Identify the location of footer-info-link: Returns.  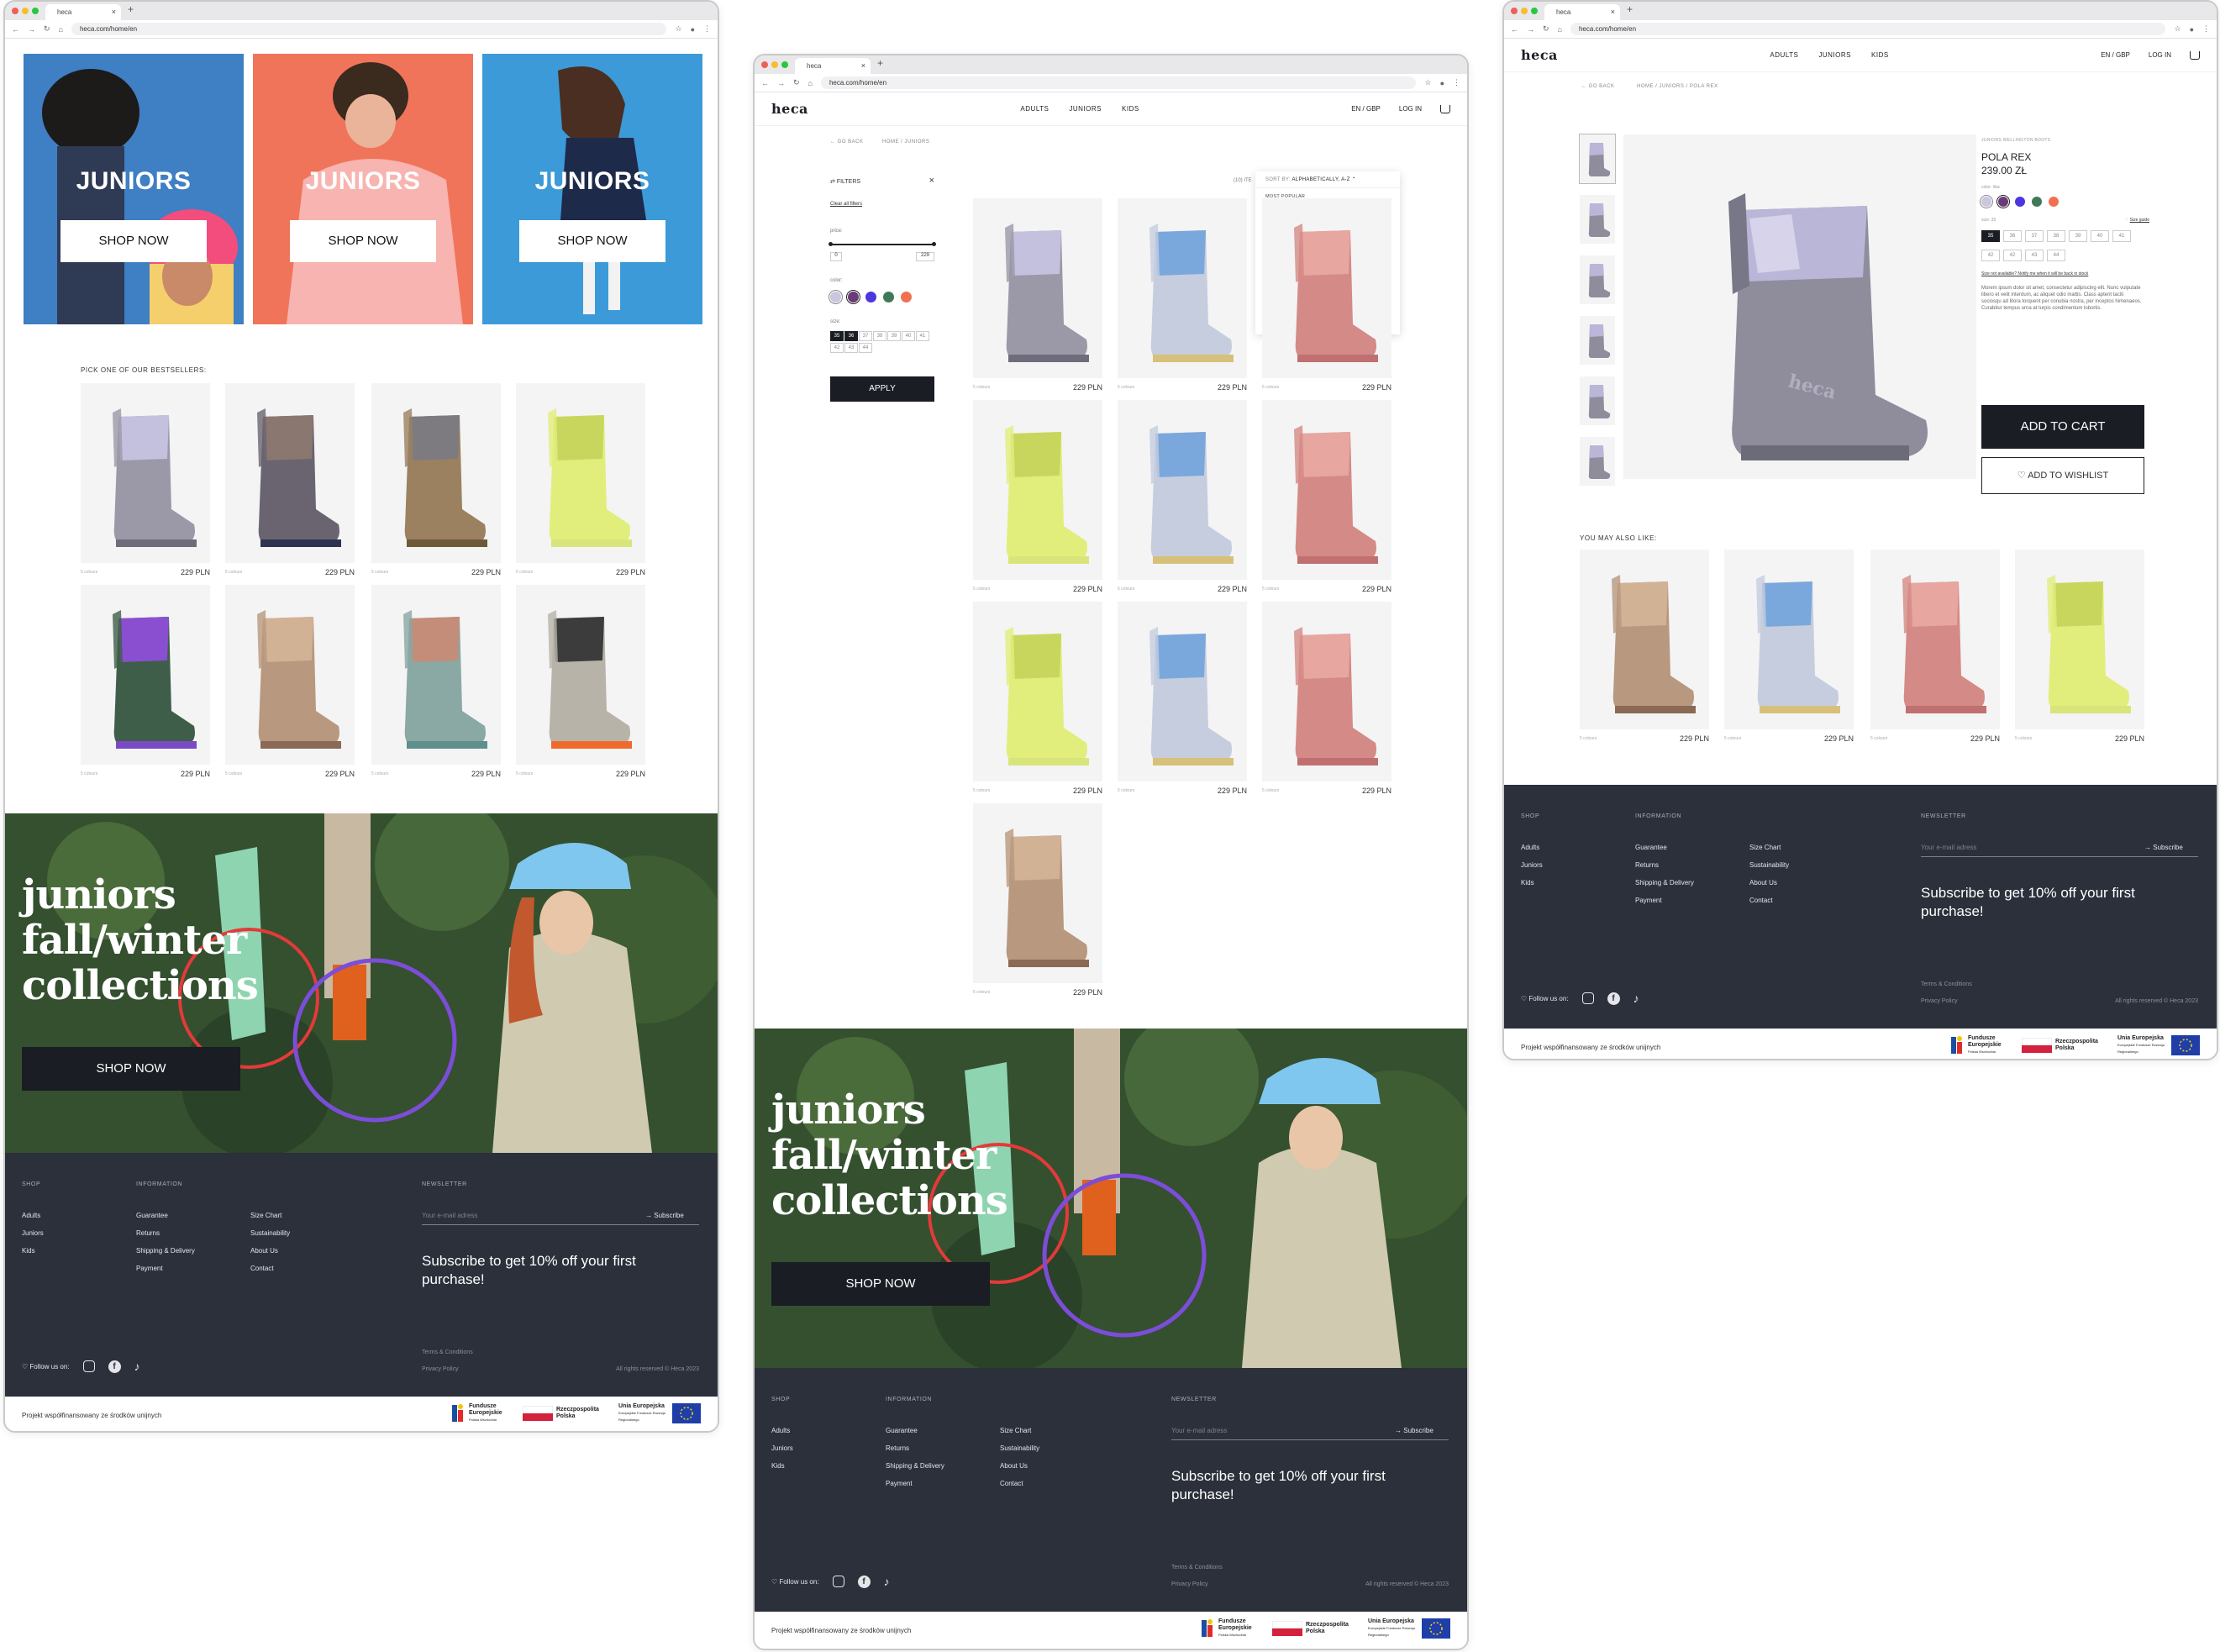
(1664, 865).